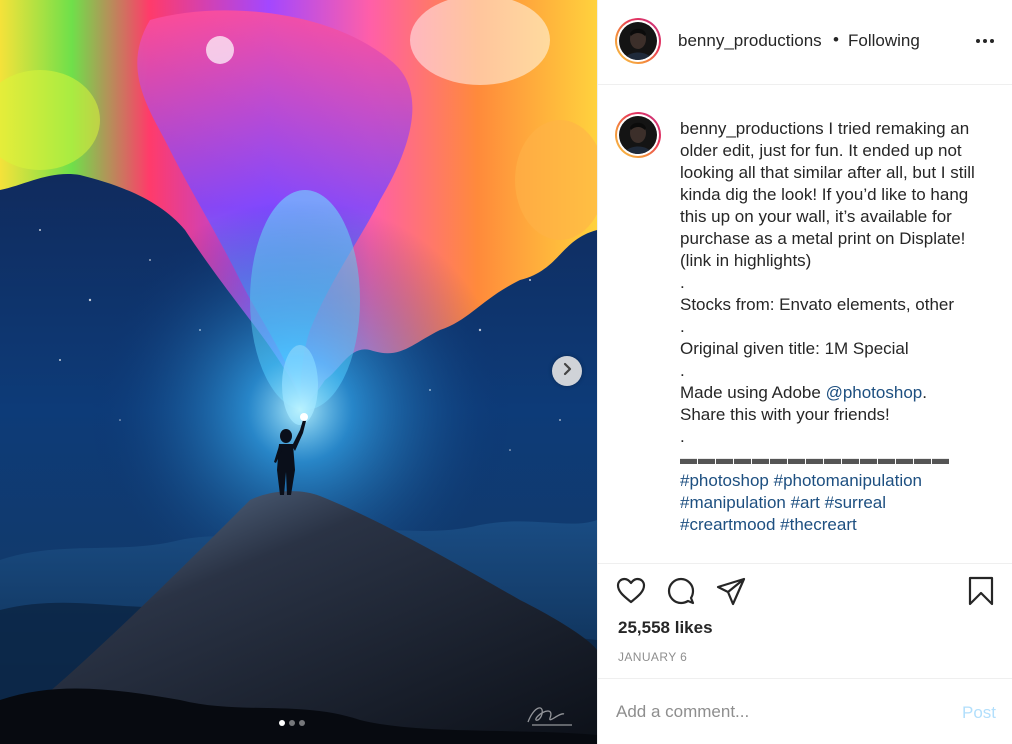  I want to click on hashtag-link: #photomanipulation, so click(848, 480).